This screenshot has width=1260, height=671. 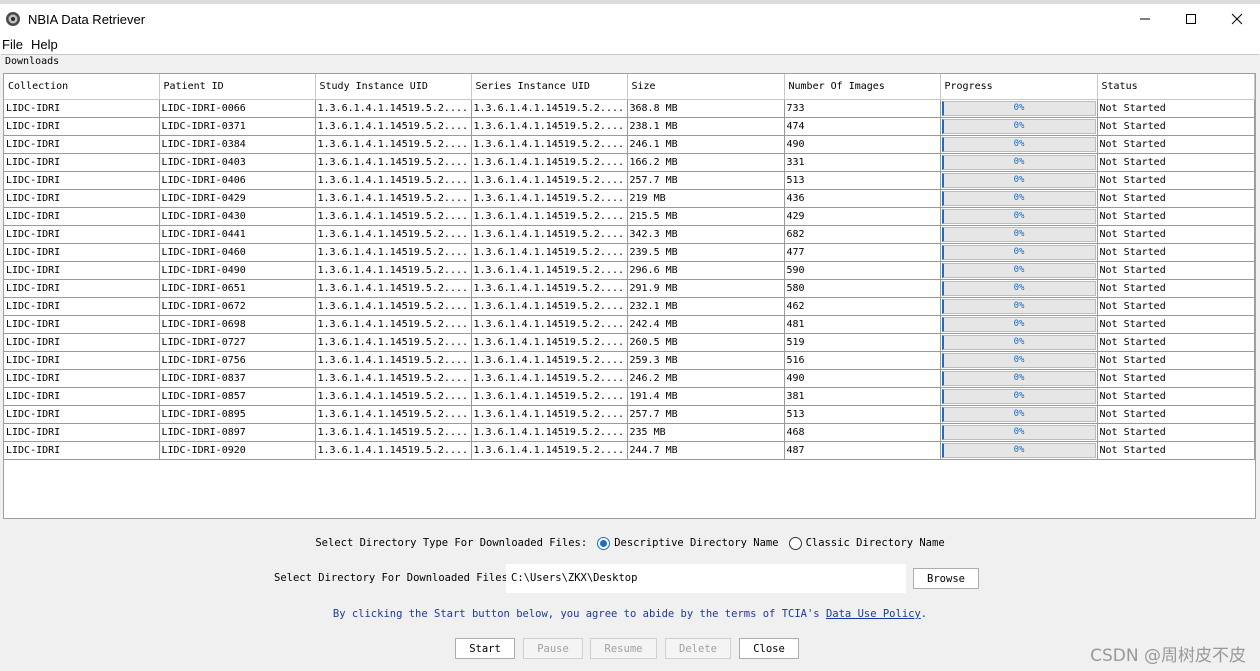 What do you see at coordinates (1176, 87) in the screenshot?
I see `column-header: Status` at bounding box center [1176, 87].